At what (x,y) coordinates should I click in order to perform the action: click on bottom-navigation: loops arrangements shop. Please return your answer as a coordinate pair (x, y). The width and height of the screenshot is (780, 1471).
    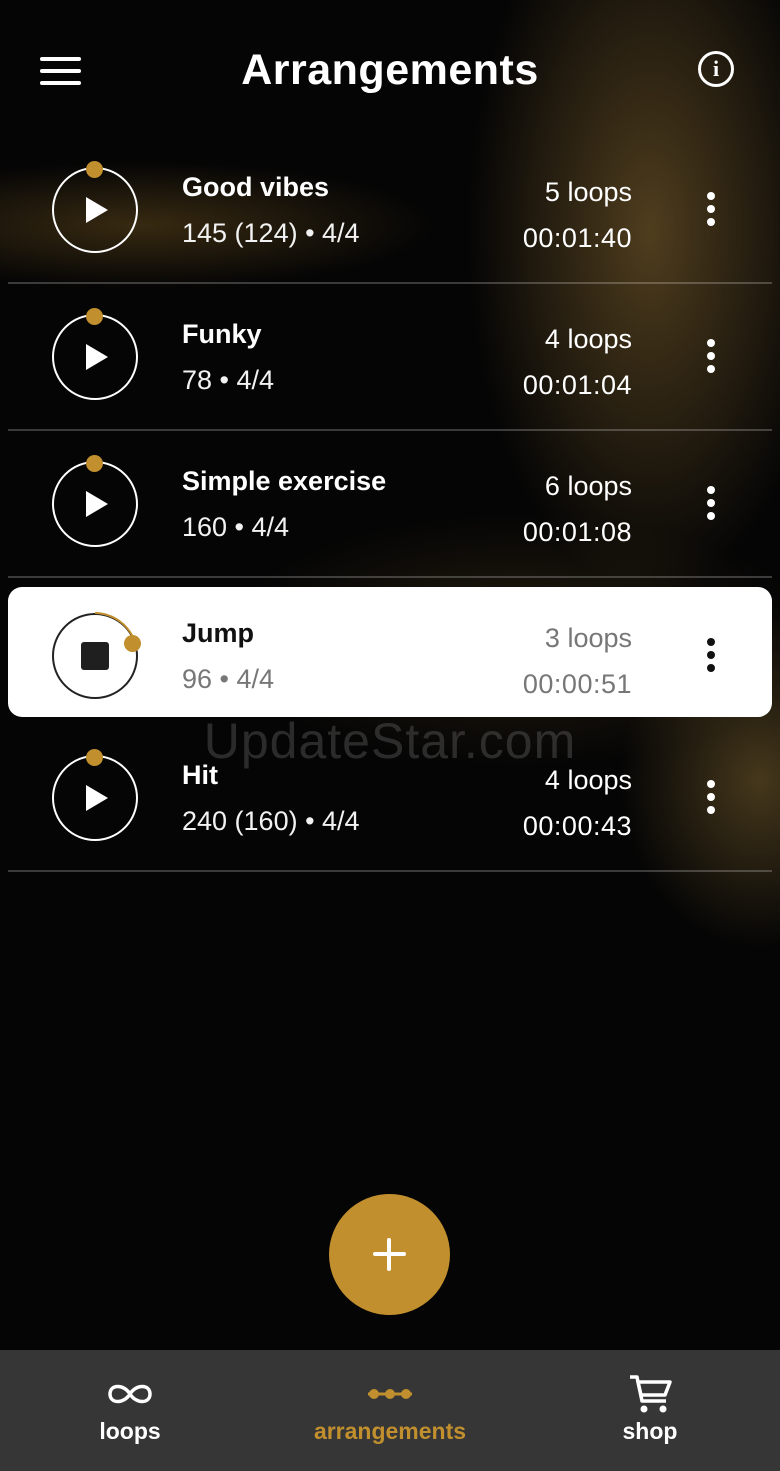
    Looking at the image, I should click on (390, 1410).